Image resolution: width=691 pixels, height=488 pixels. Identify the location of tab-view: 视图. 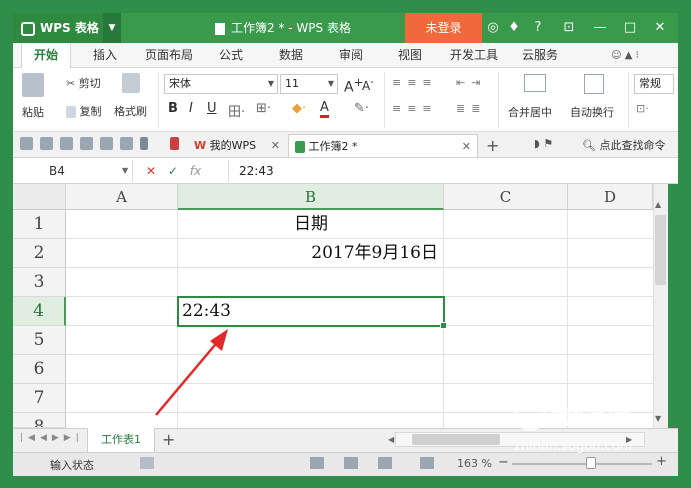
(410, 55).